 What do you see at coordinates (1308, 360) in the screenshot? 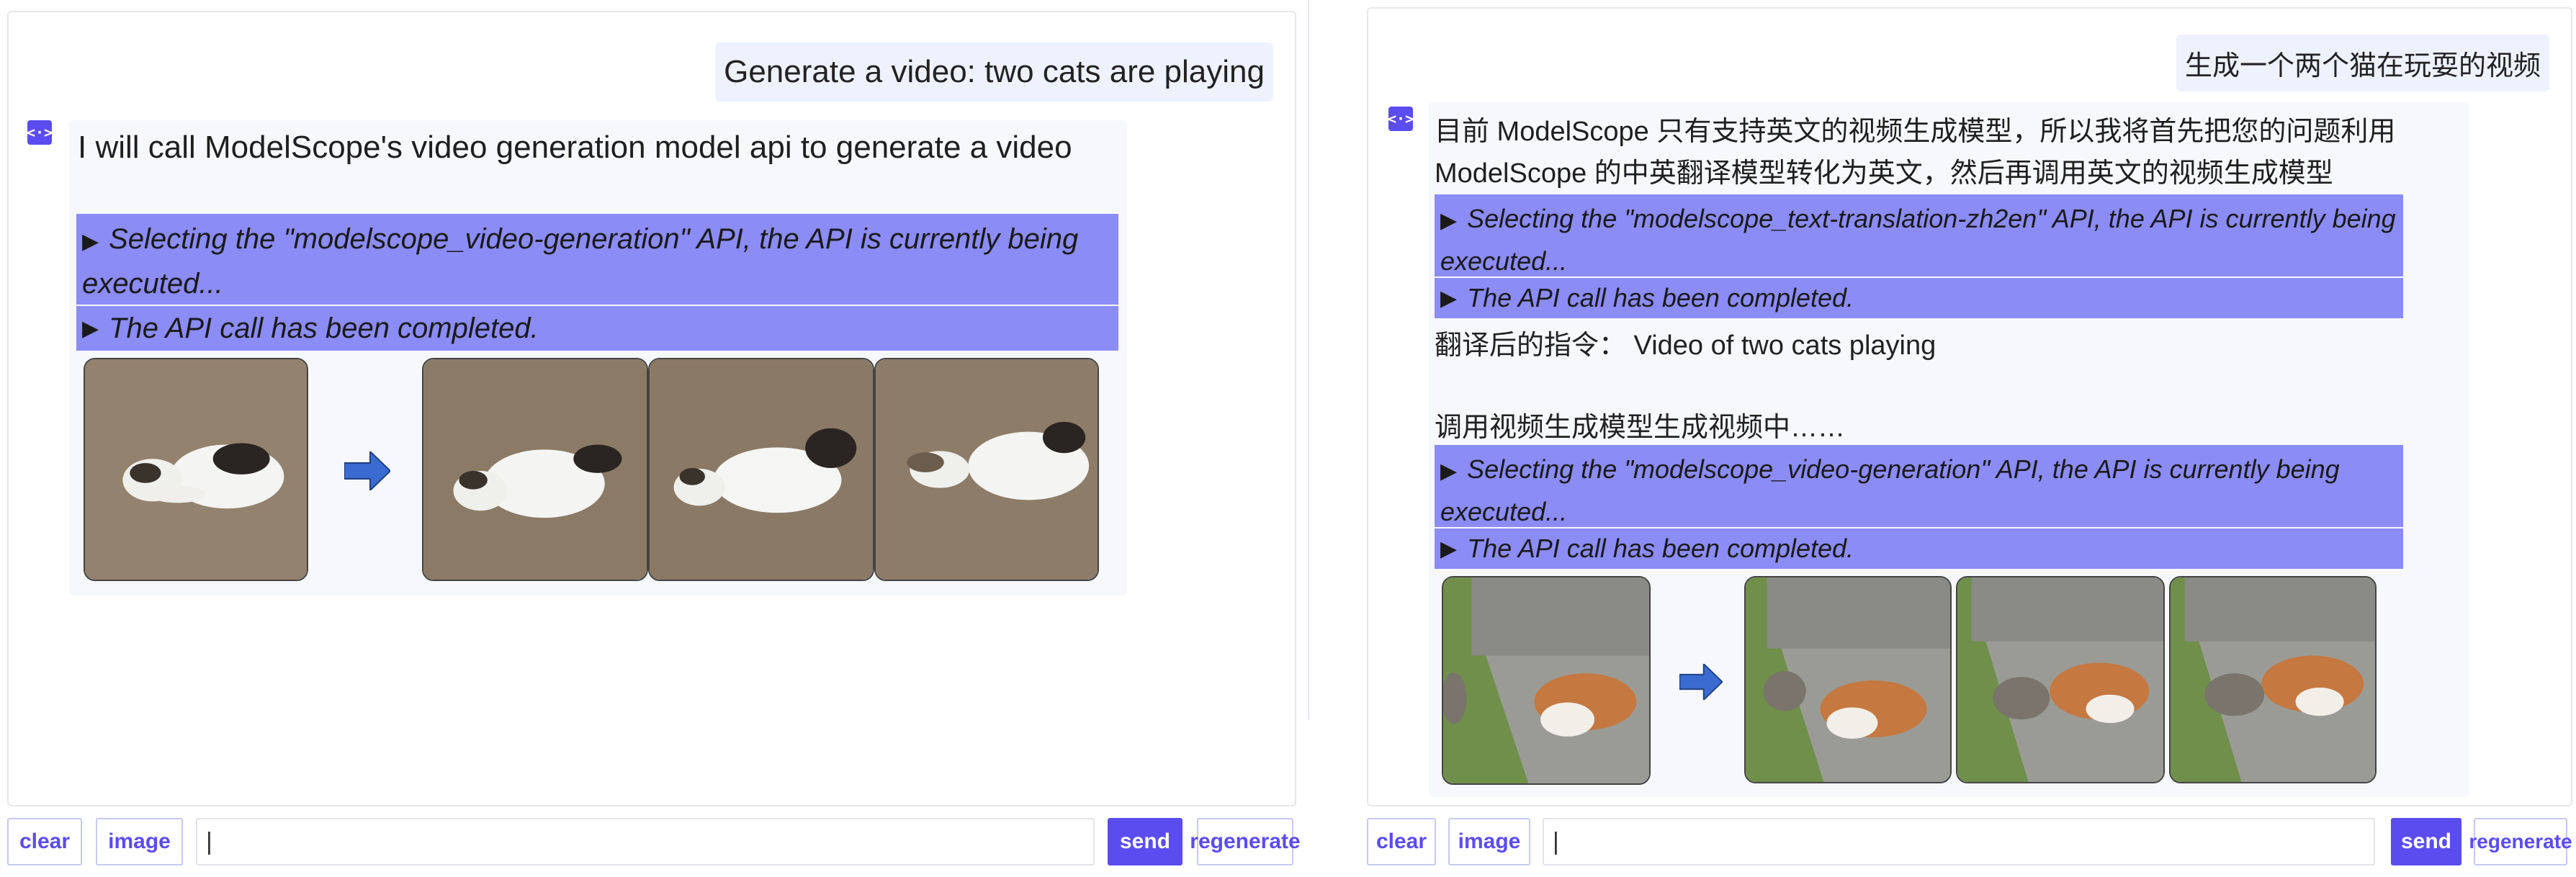
I see `panel-divider` at bounding box center [1308, 360].